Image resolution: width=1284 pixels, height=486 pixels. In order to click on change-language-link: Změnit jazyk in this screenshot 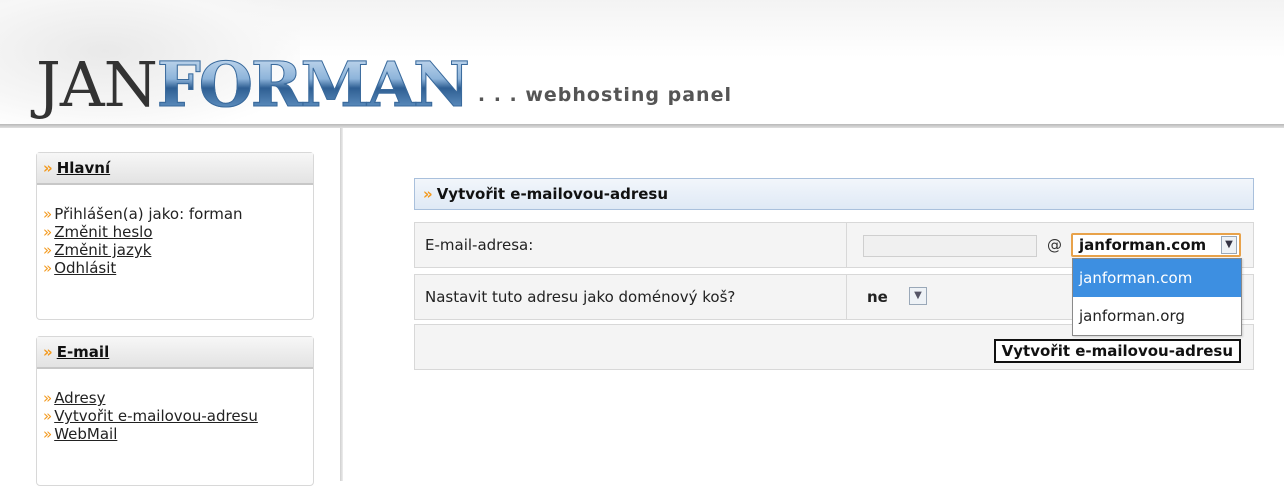, I will do `click(102, 250)`.